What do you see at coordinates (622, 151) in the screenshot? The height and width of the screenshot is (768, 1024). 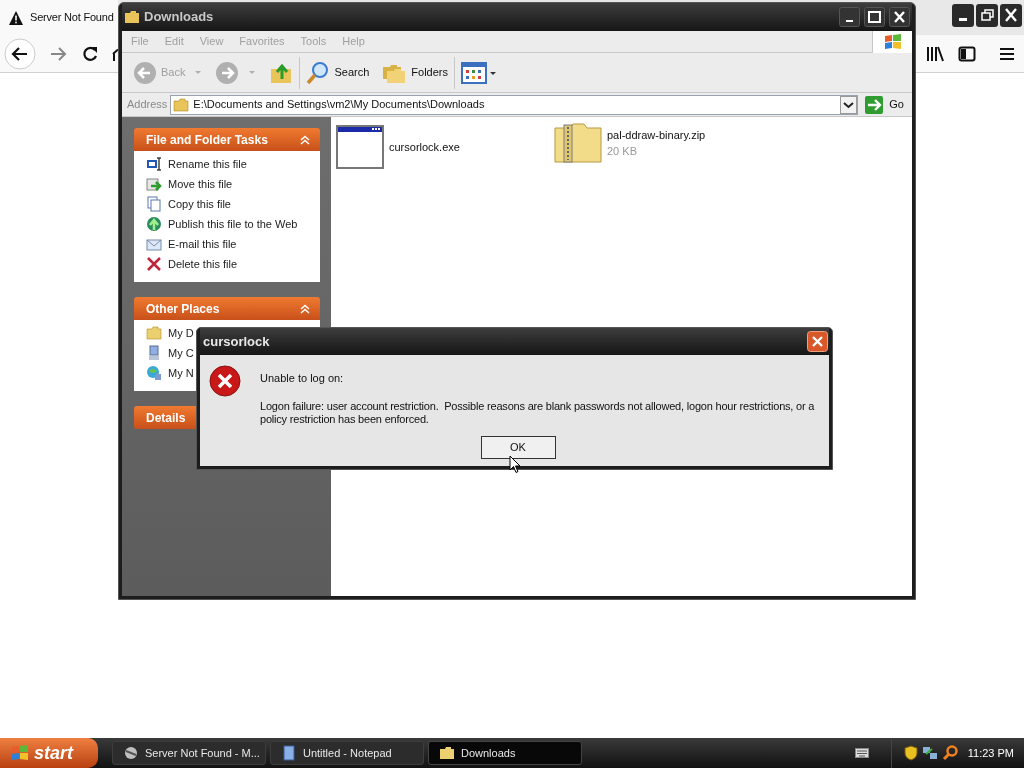 I see `file-size: 20 KB` at bounding box center [622, 151].